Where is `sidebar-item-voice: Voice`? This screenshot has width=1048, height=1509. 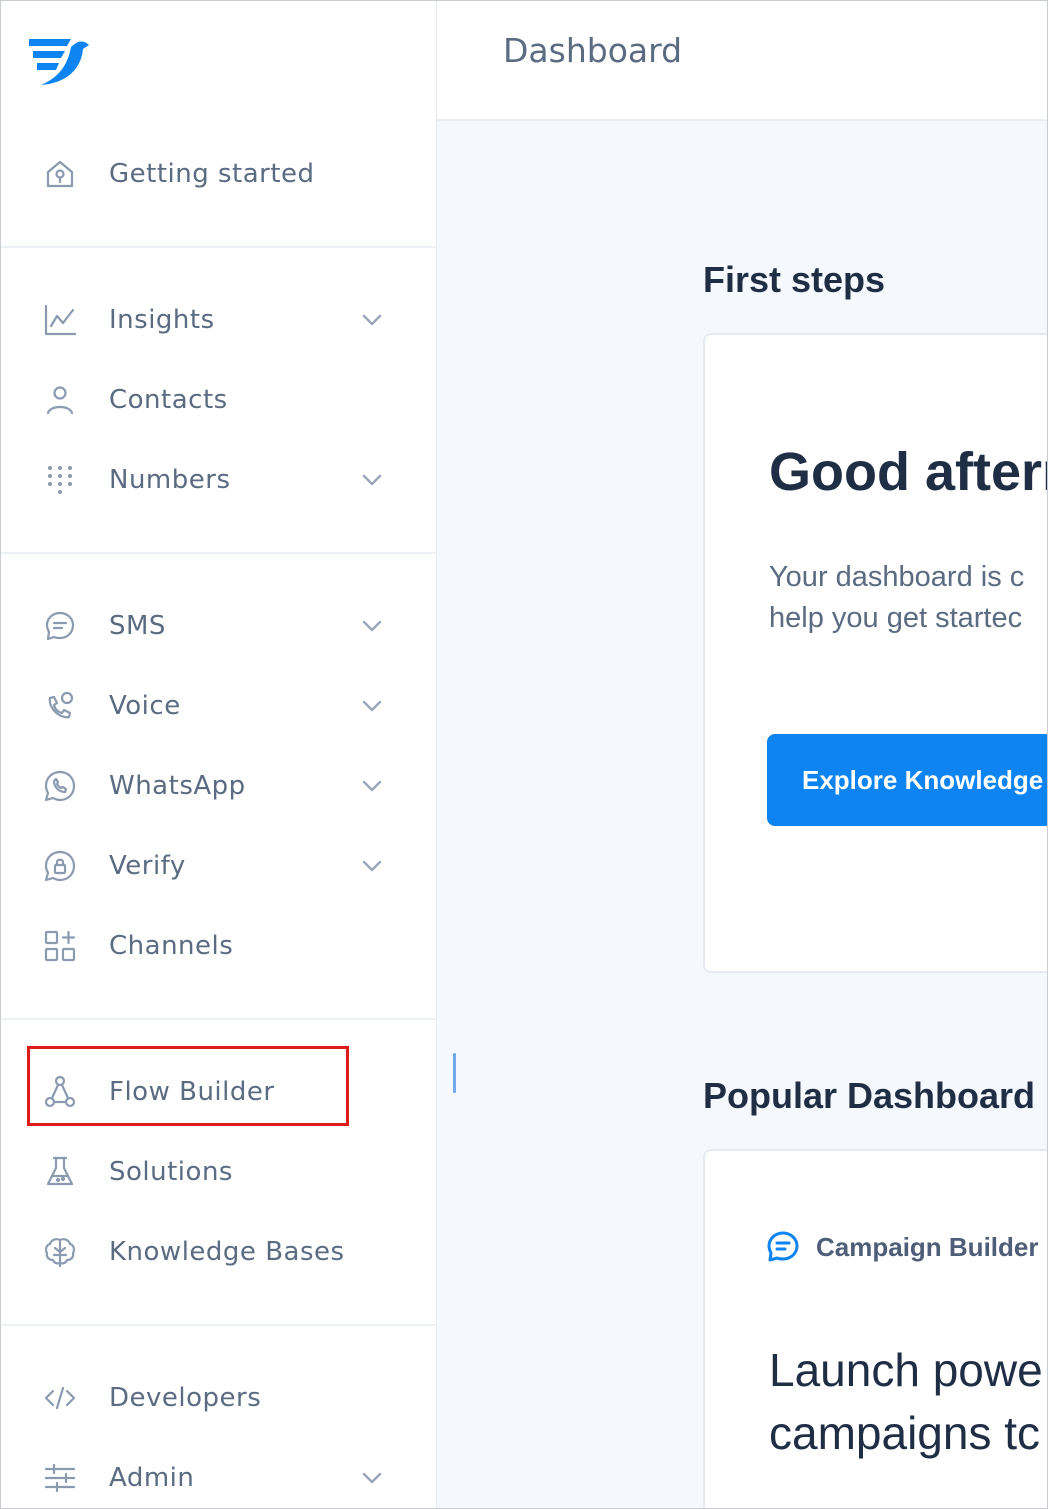 sidebar-item-voice: Voice is located at coordinates (218, 706).